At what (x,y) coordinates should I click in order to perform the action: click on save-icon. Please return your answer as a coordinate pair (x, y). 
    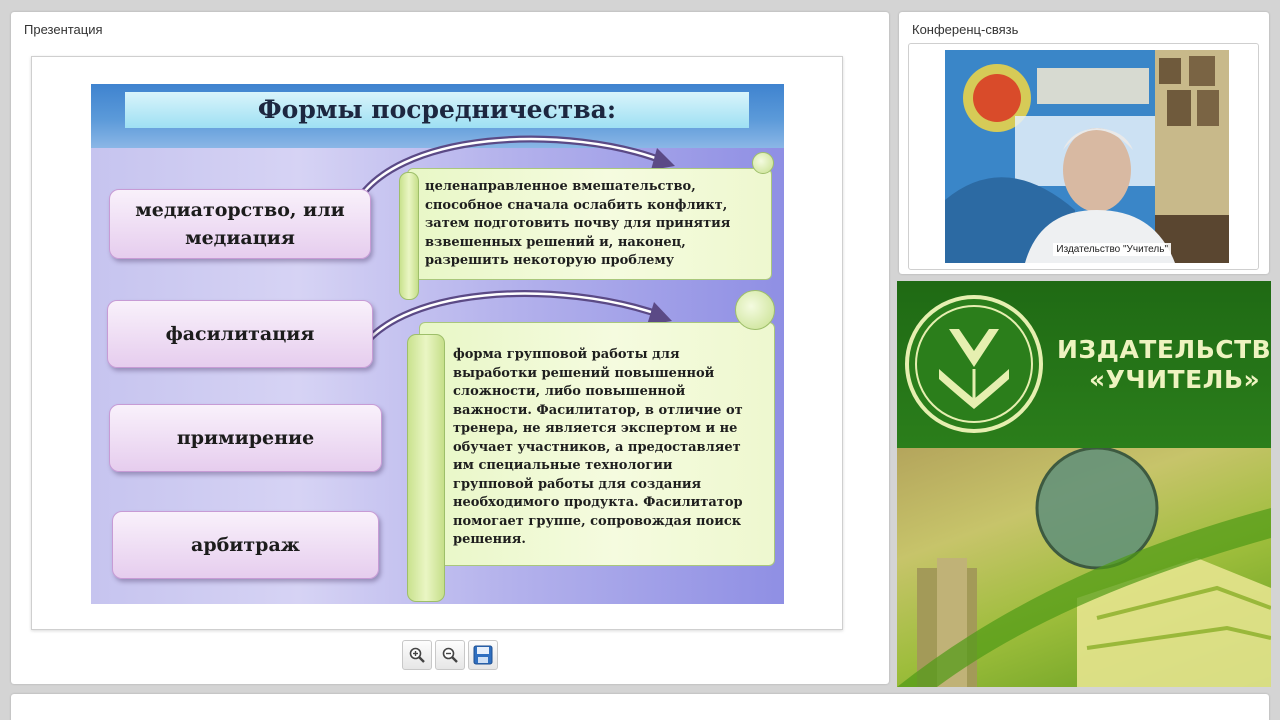
    Looking at the image, I should click on (483, 655).